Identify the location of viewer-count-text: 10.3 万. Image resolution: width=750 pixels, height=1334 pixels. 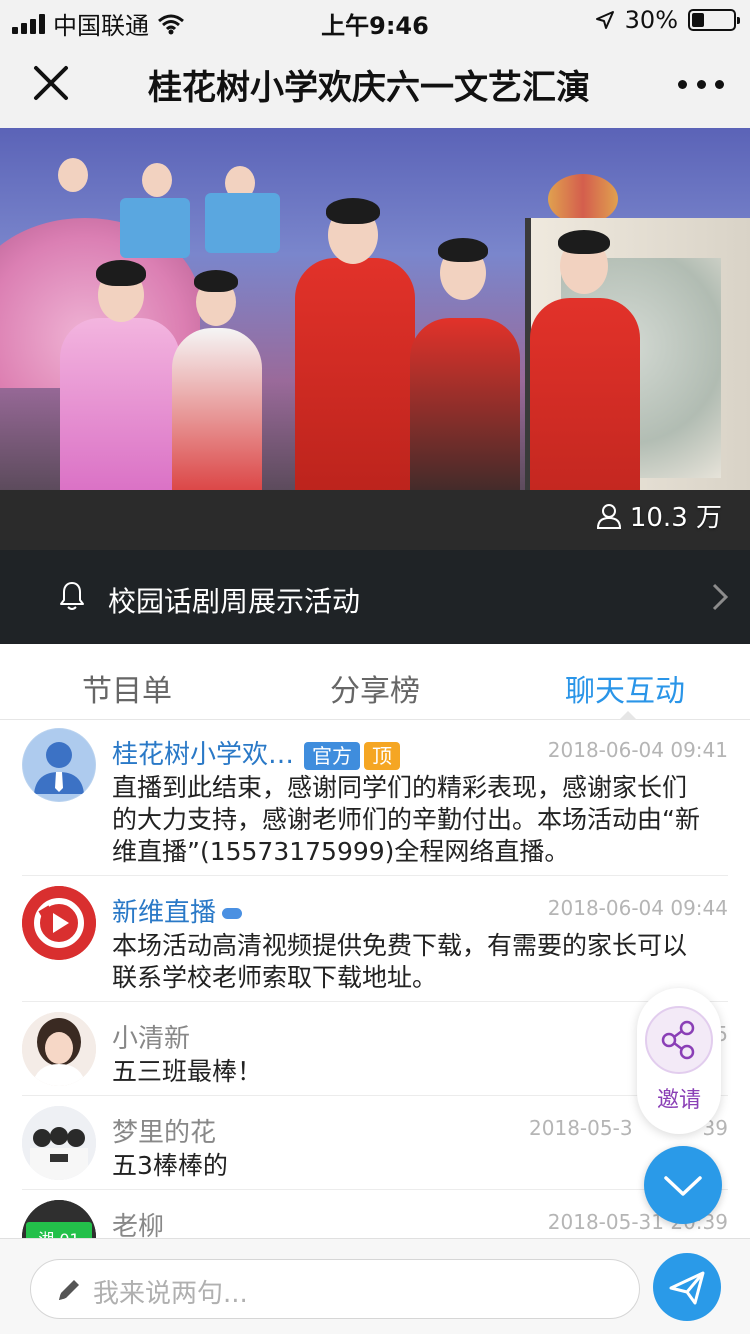
(675, 518).